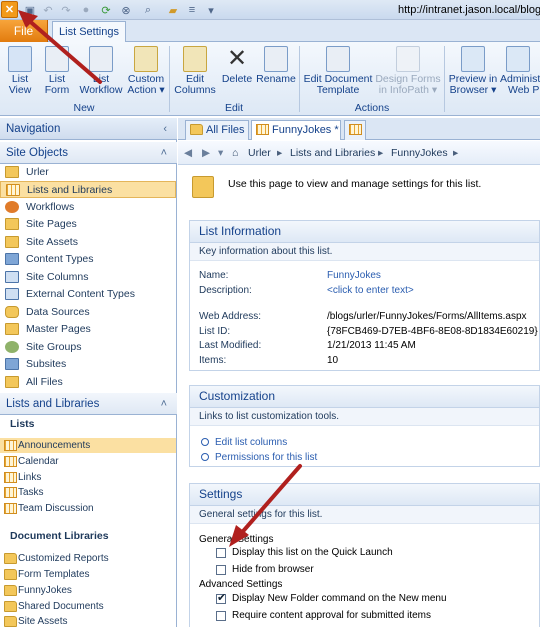 This screenshot has width=540, height=627. What do you see at coordinates (86, 10) in the screenshot?
I see `back-icon: ●` at bounding box center [86, 10].